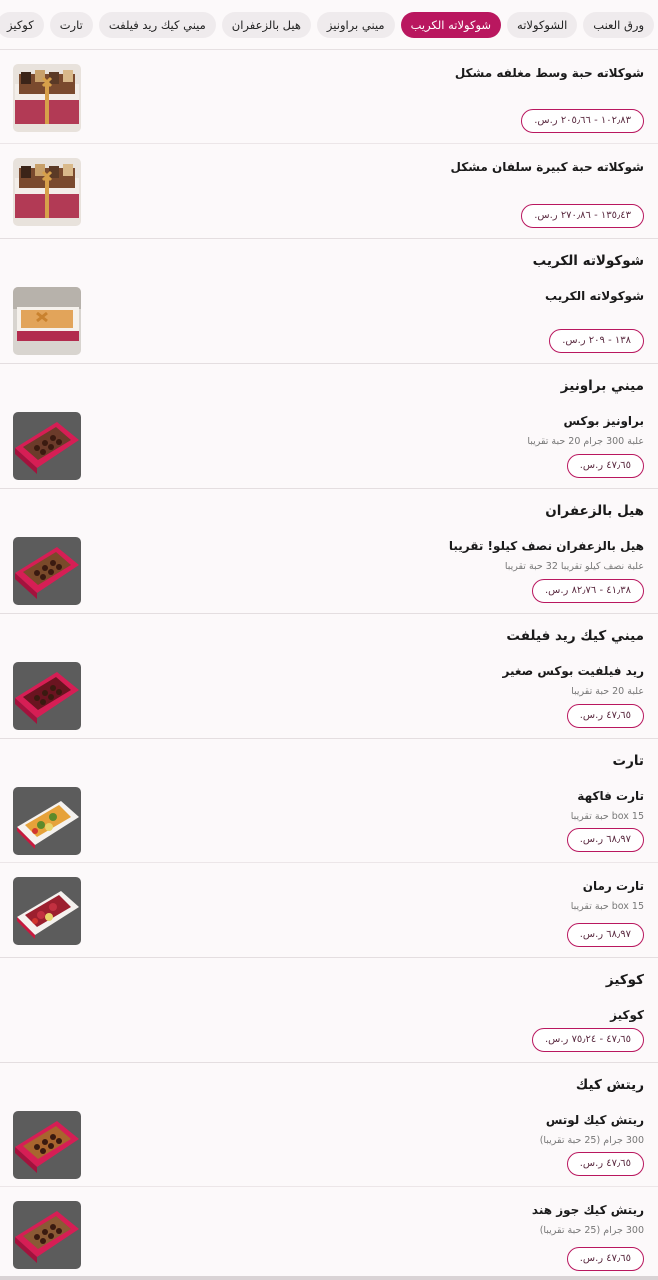  What do you see at coordinates (329, 1278) in the screenshot?
I see `bottom-edge` at bounding box center [329, 1278].